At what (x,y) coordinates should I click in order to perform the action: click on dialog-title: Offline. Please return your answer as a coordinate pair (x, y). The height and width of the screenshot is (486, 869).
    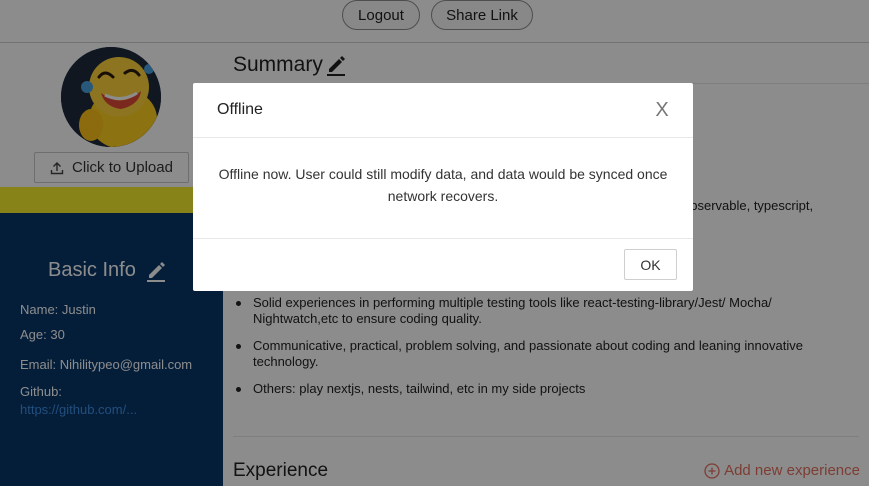
    Looking at the image, I should click on (240, 109).